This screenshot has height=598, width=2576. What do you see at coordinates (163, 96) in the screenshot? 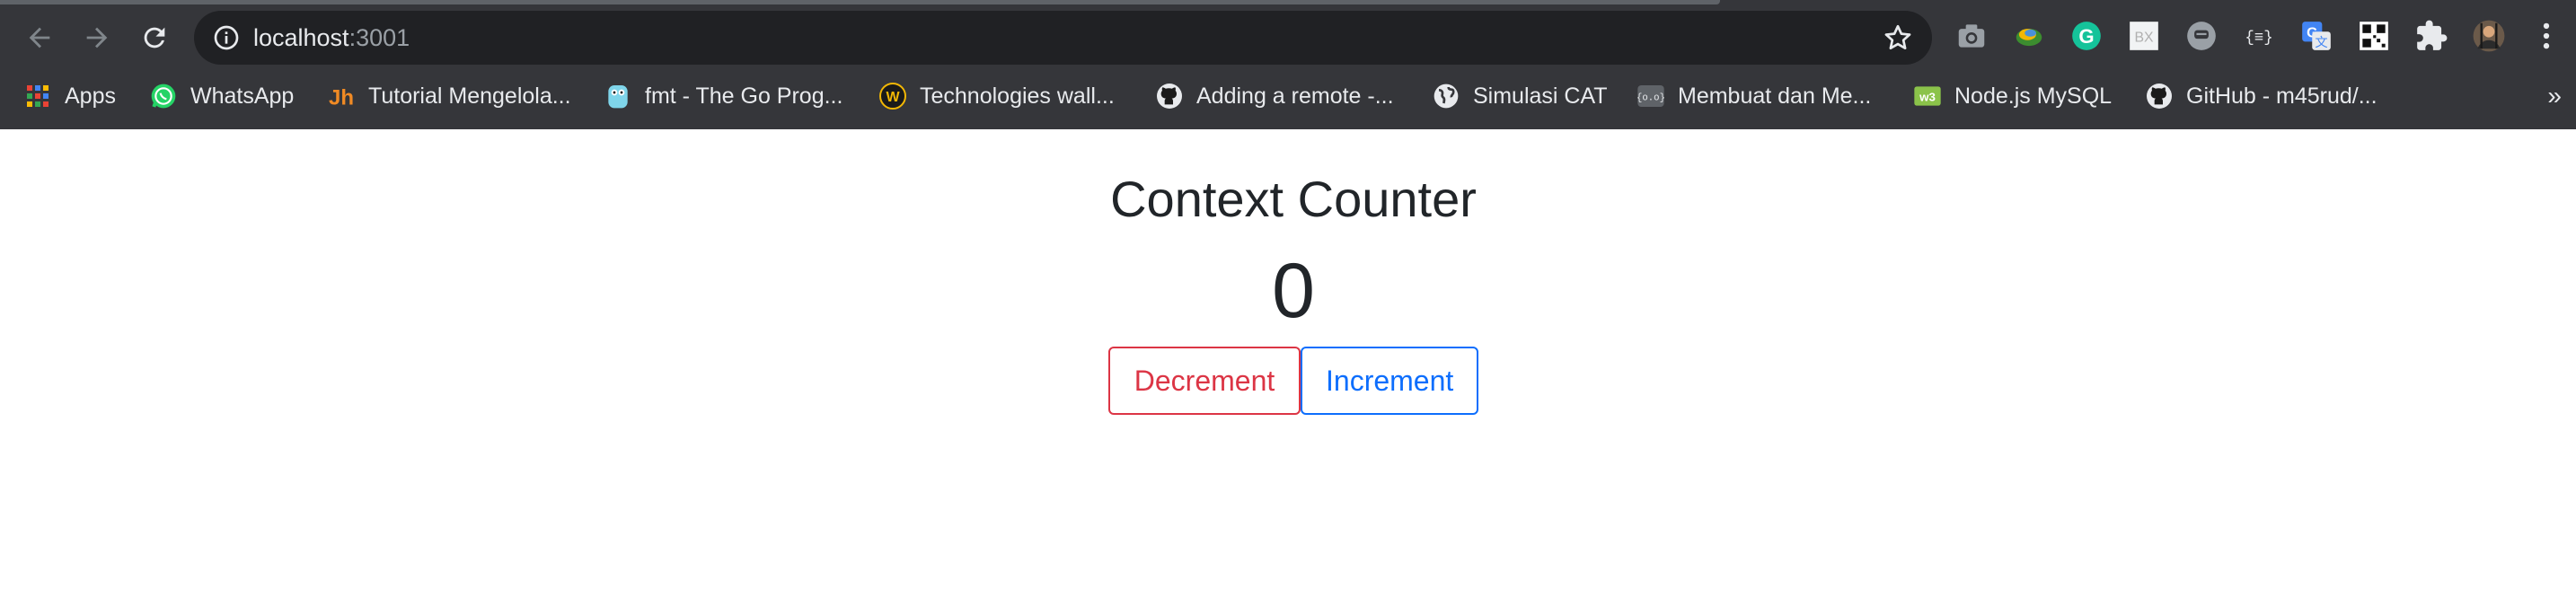
I see `whatsapp-icon` at bounding box center [163, 96].